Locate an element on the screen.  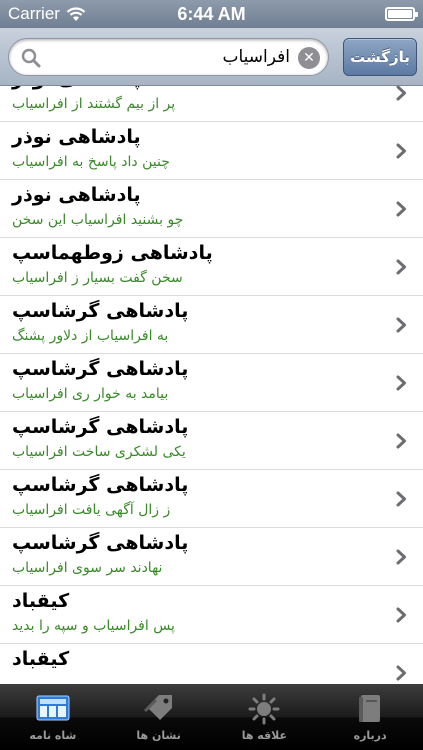
list-item-subtitle: به افراسیاب از دلاور پشنگ is located at coordinates (90, 336).